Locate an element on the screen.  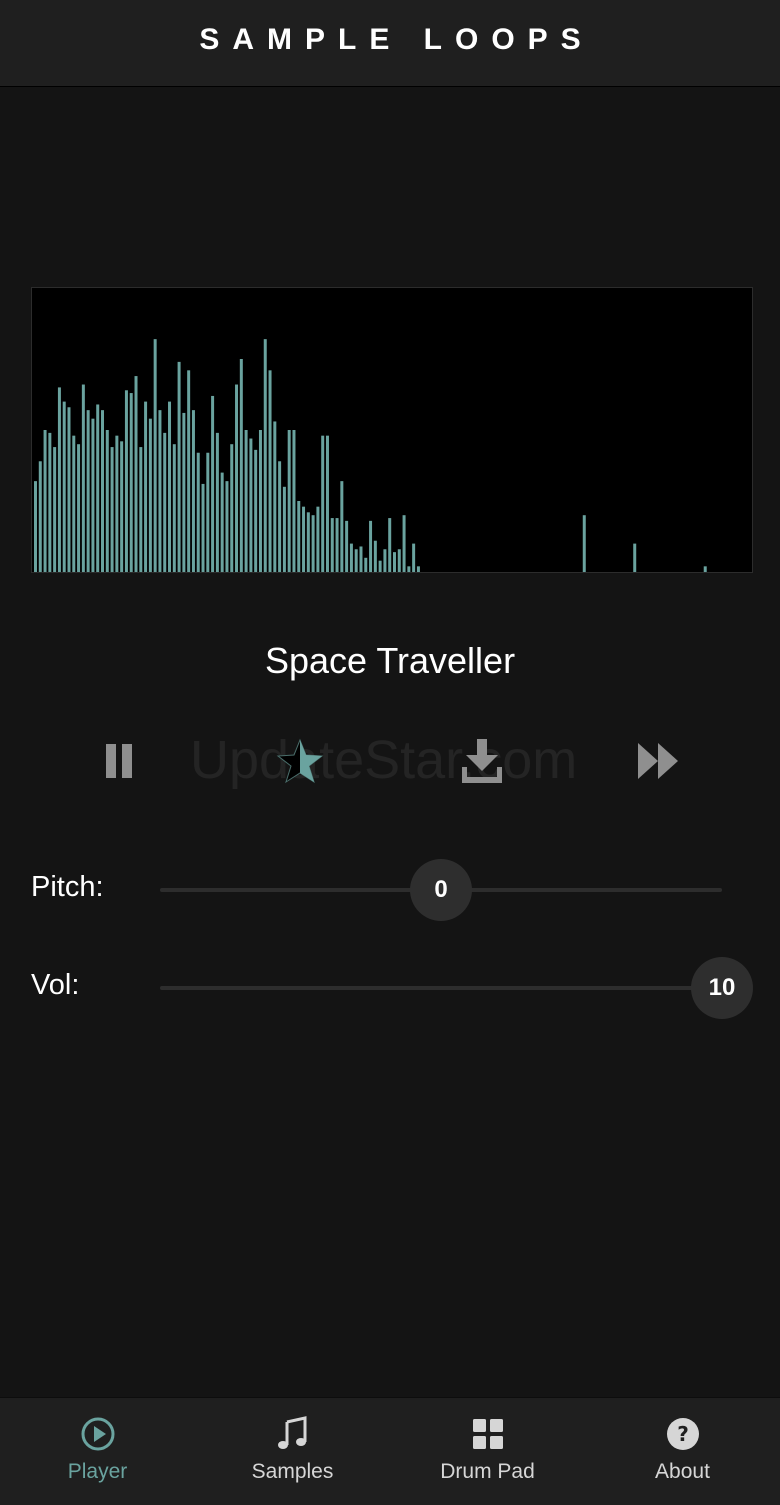
grid-icon is located at coordinates (488, 1434).